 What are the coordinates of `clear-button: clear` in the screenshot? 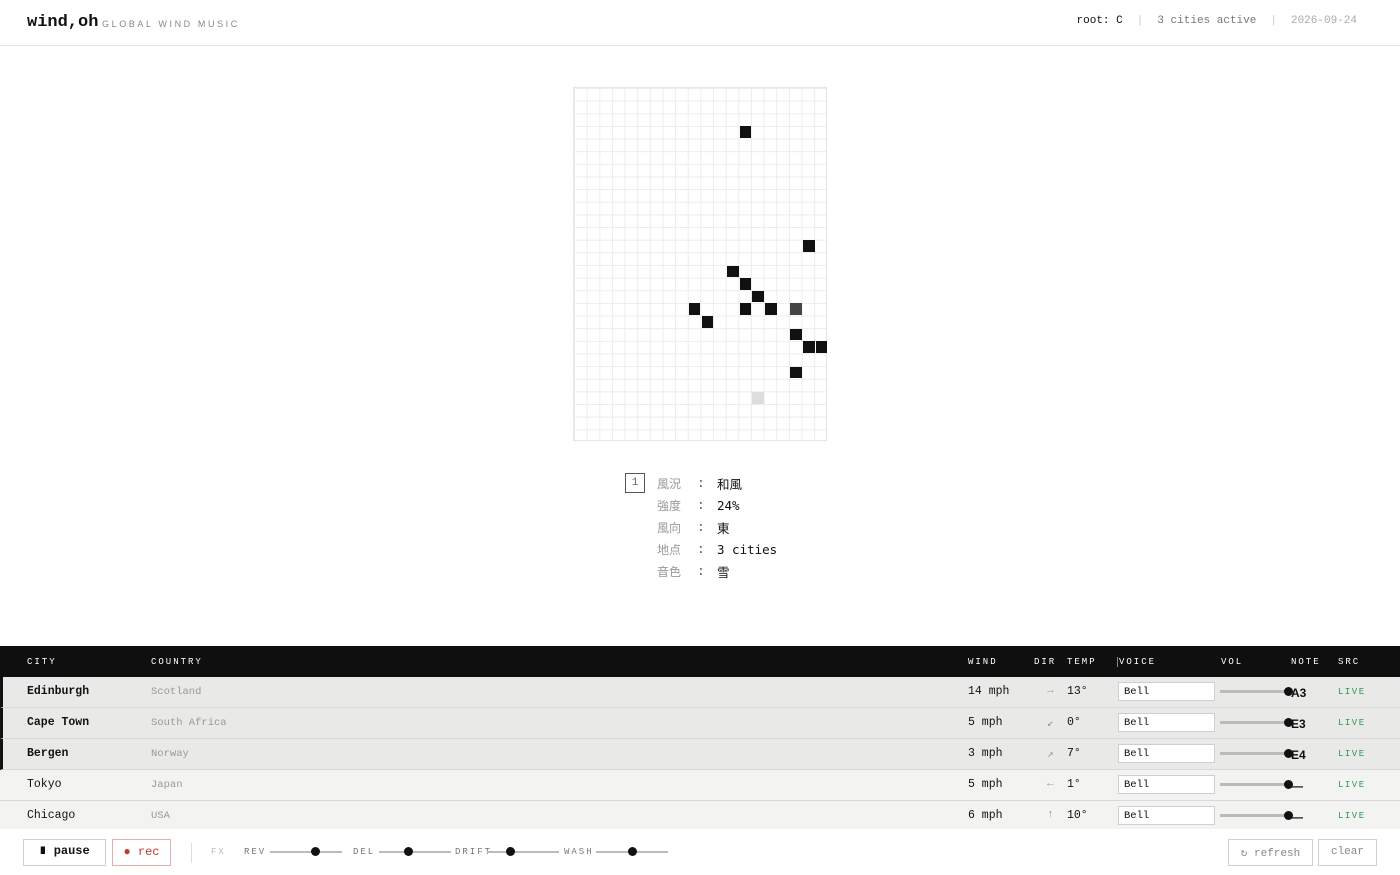 It's located at (1347, 852).